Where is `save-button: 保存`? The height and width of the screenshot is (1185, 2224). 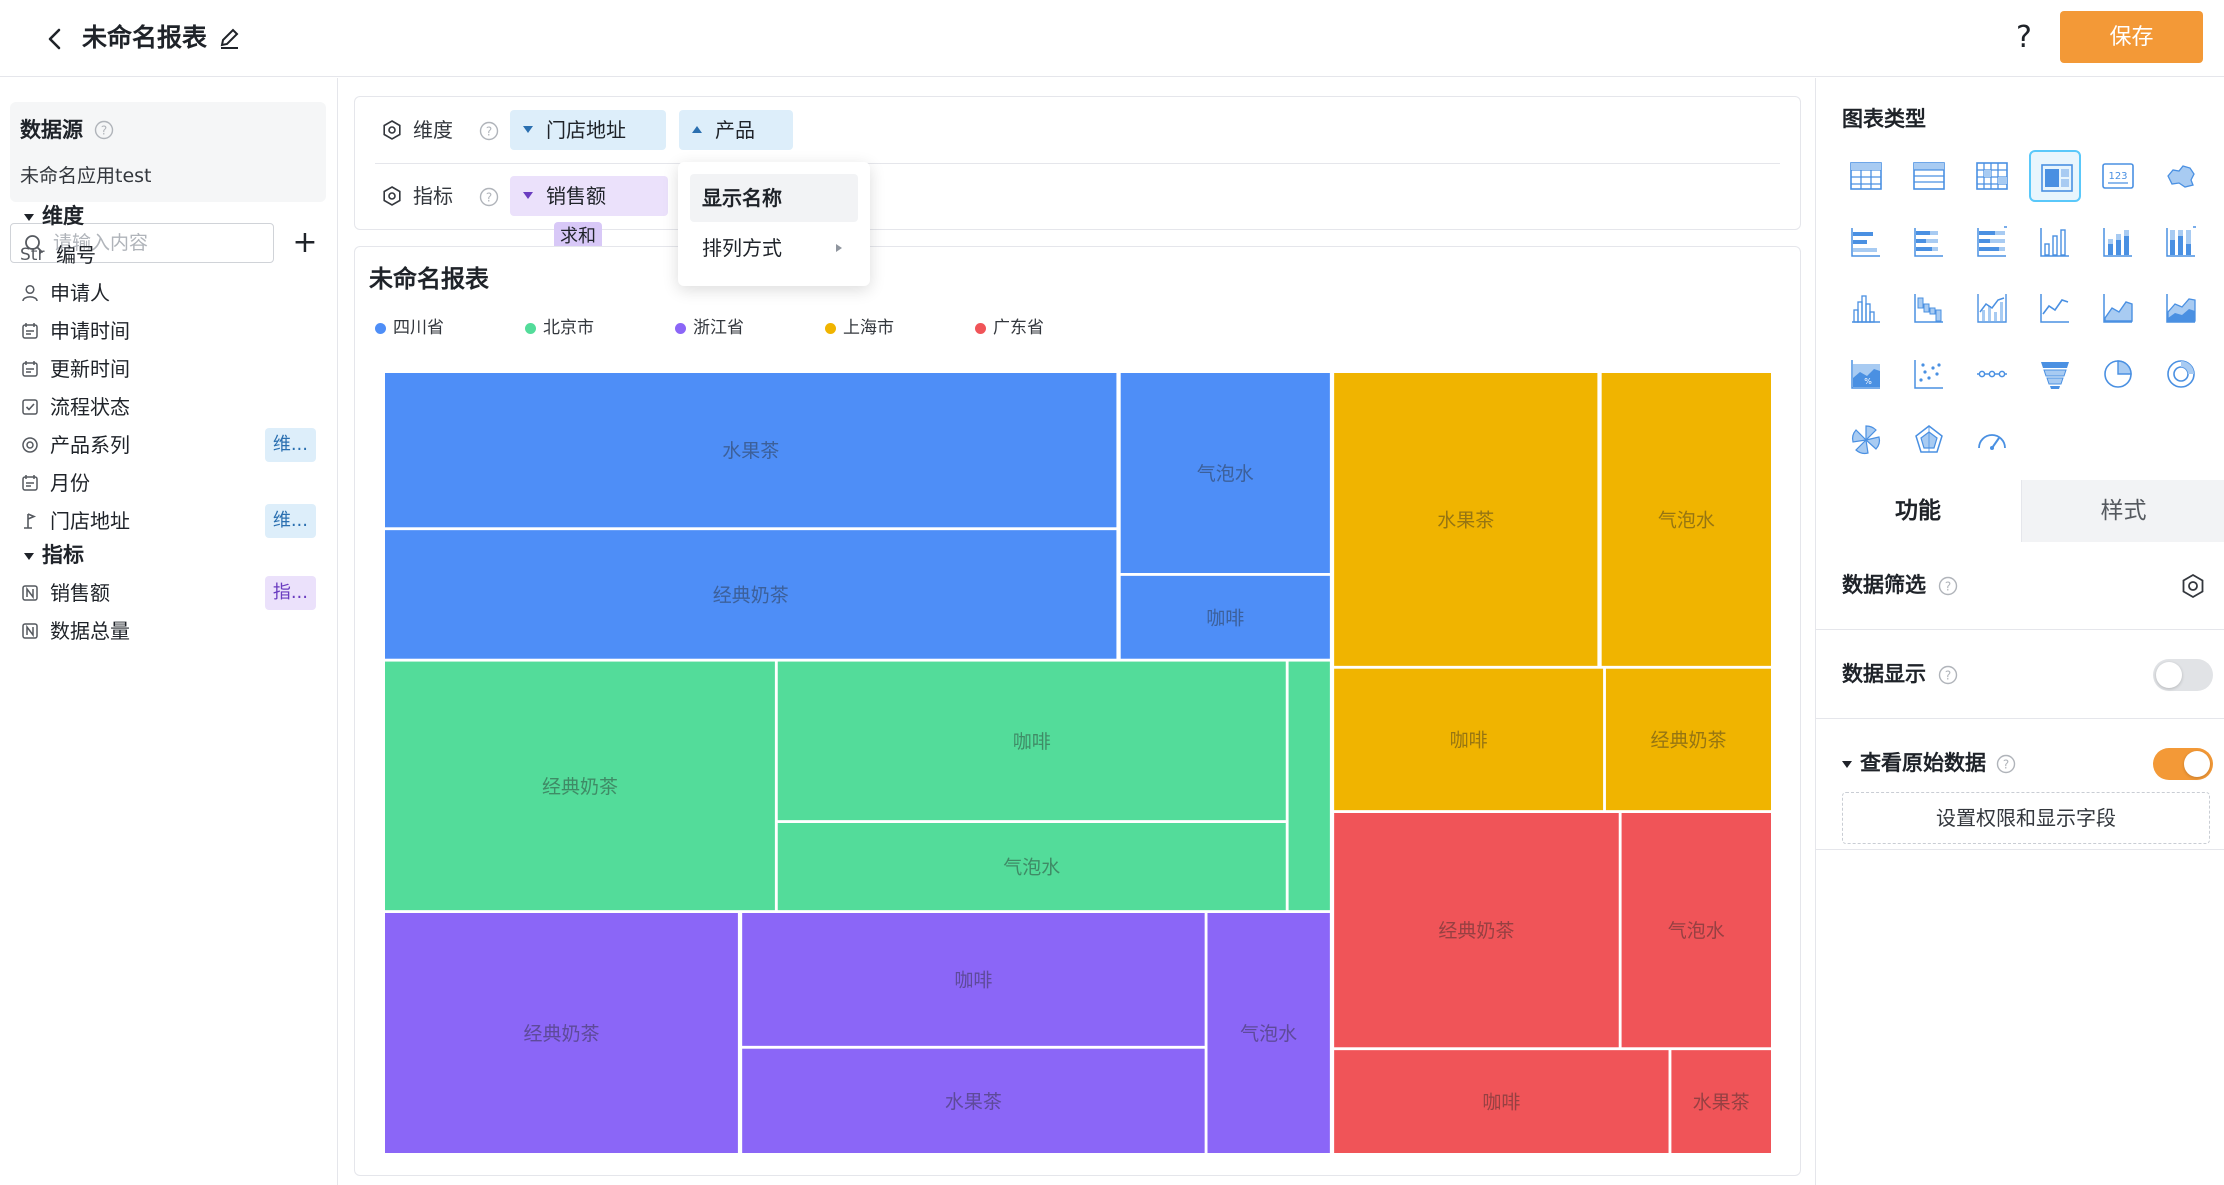 save-button: 保存 is located at coordinates (2131, 37).